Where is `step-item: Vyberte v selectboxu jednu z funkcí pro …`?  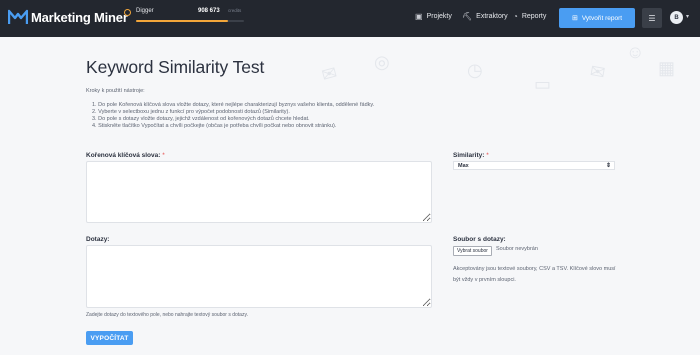 step-item: Vyberte v selectboxu jednu z funkcí pro … is located at coordinates (233, 112).